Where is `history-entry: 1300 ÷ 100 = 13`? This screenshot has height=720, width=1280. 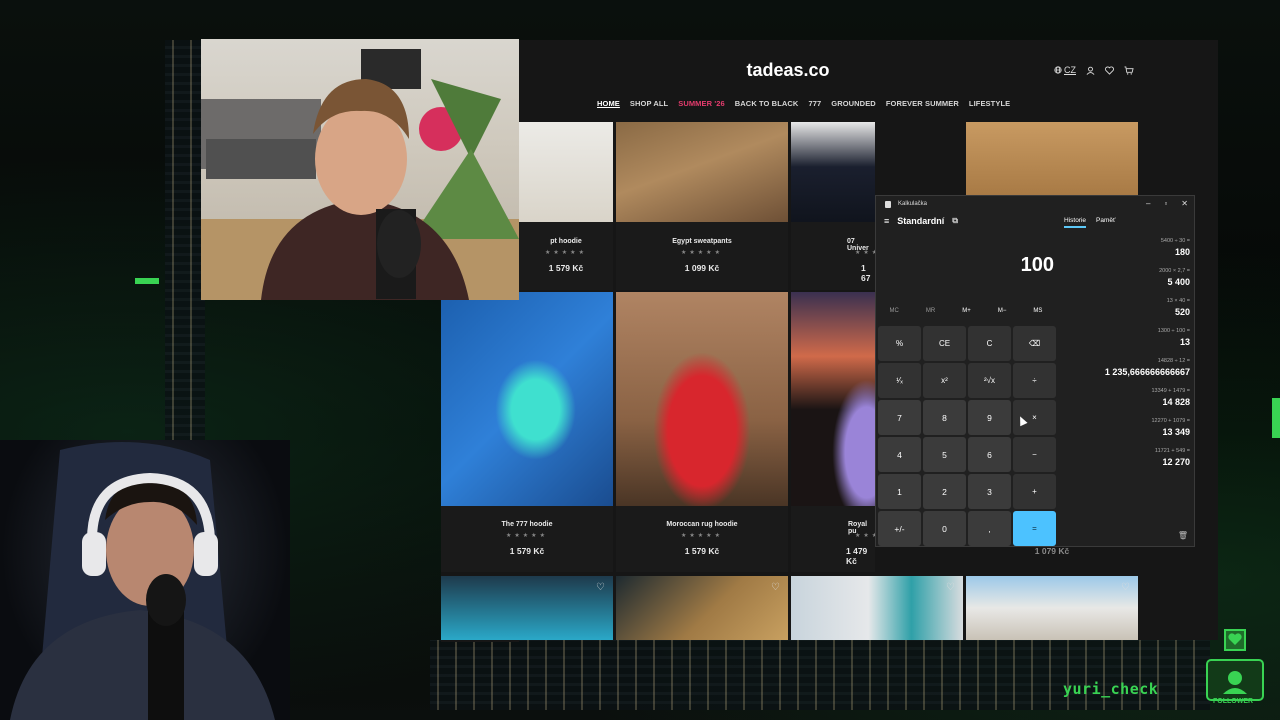
history-entry: 1300 ÷ 100 = 13 is located at coordinates (1126, 337).